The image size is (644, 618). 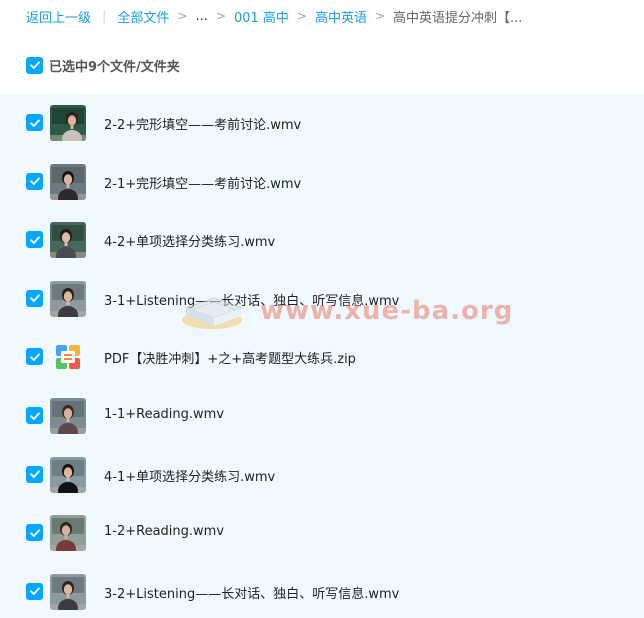 I want to click on file-name: 3-2+Listening——长对话、独白、听写信息.wmv, so click(x=251, y=592).